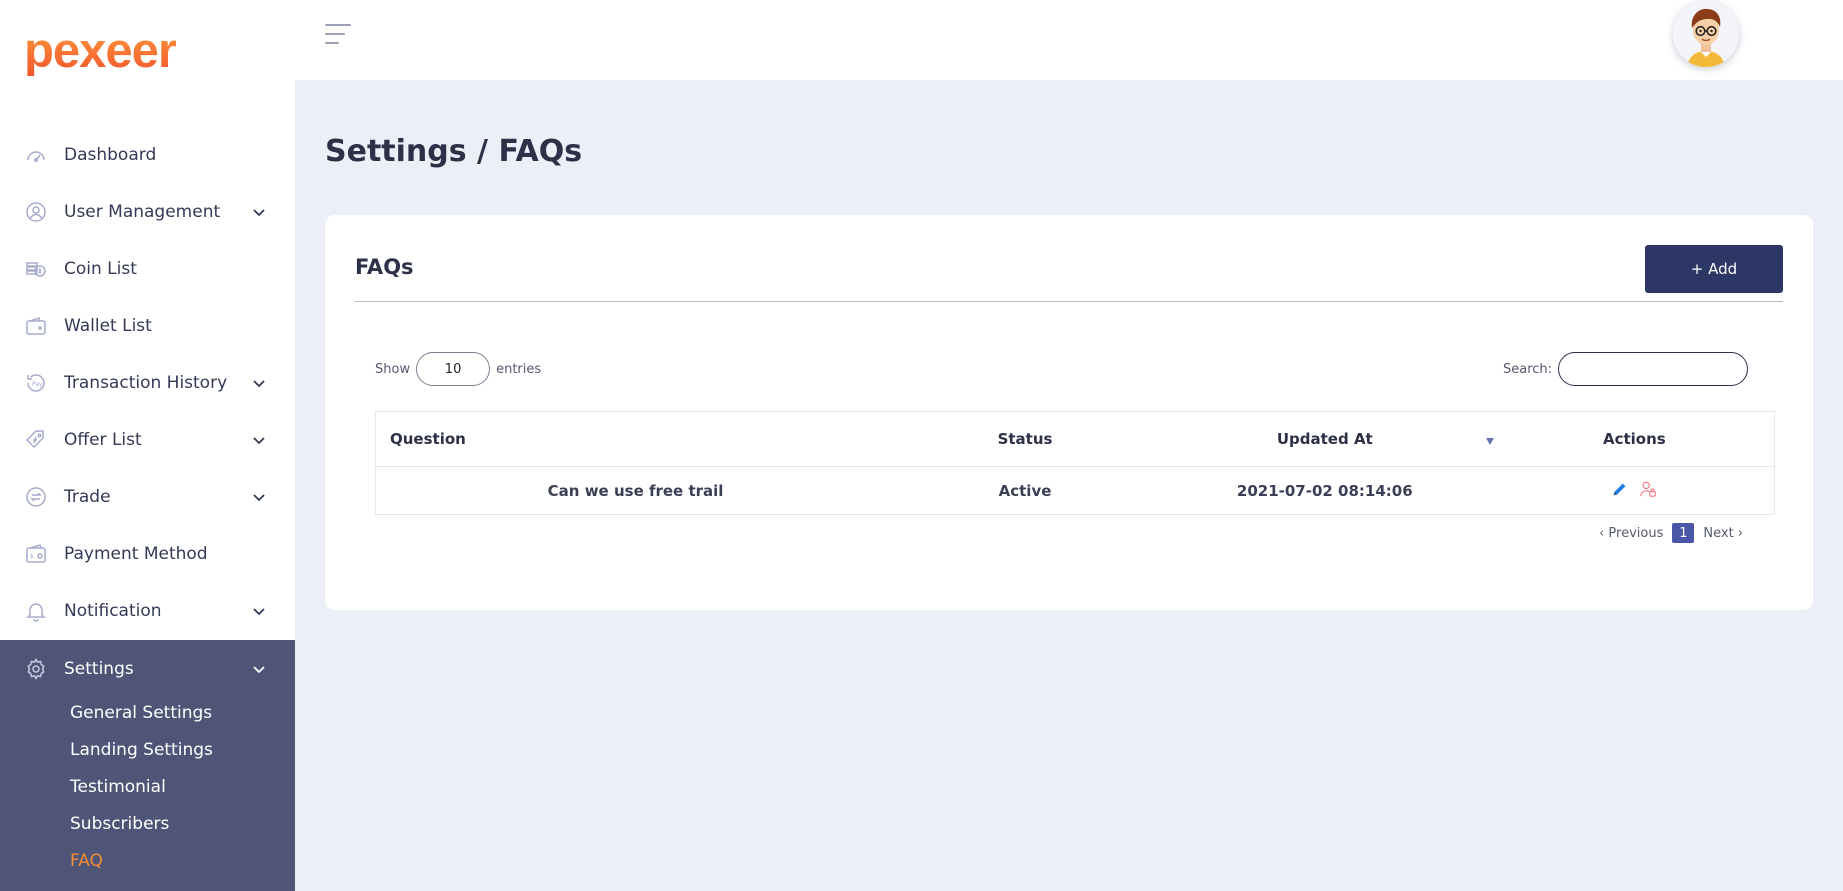 The width and height of the screenshot is (1843, 891). What do you see at coordinates (141, 860) in the screenshot?
I see `submenu-item-faq: FAQ` at bounding box center [141, 860].